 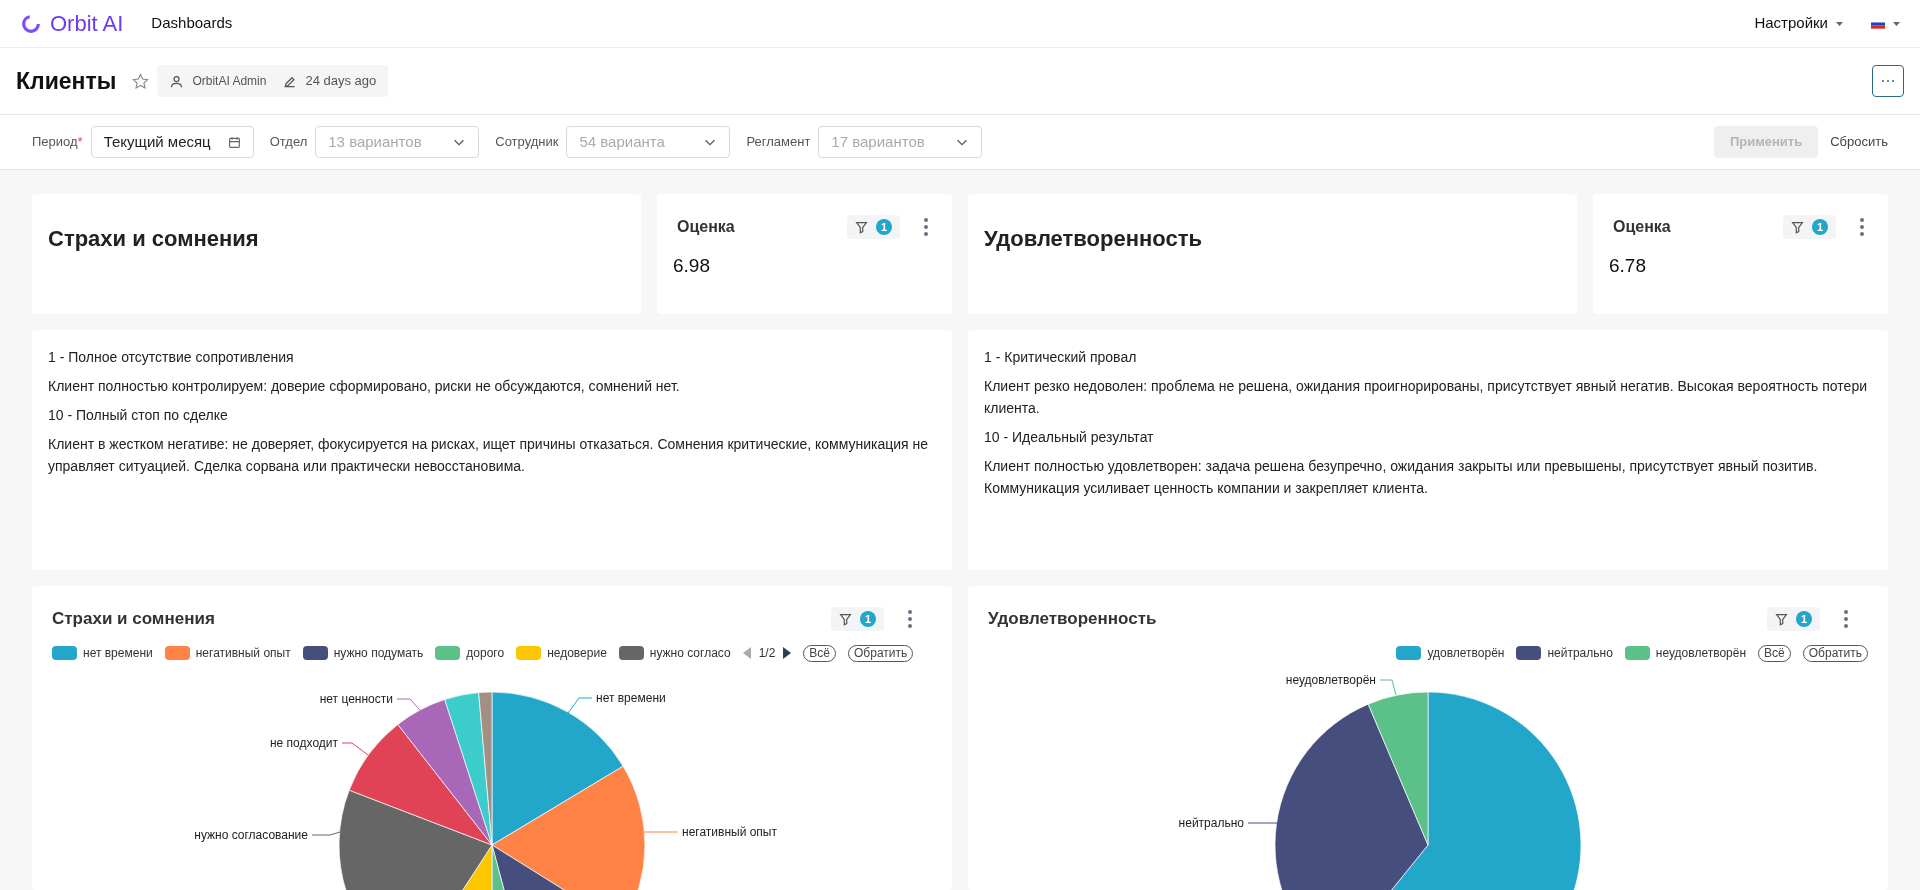 I want to click on star-icon, so click(x=141, y=81).